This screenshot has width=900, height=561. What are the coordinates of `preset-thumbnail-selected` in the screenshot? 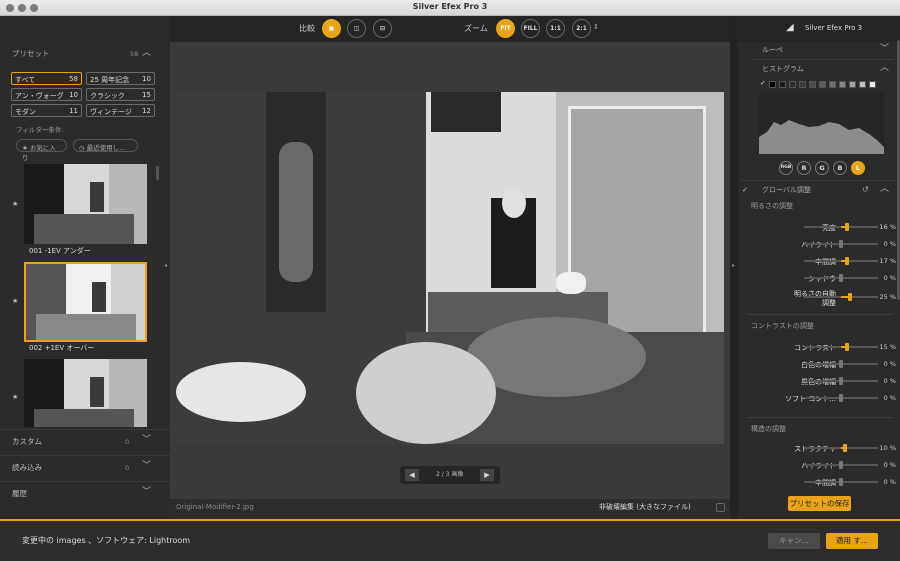 It's located at (85, 302).